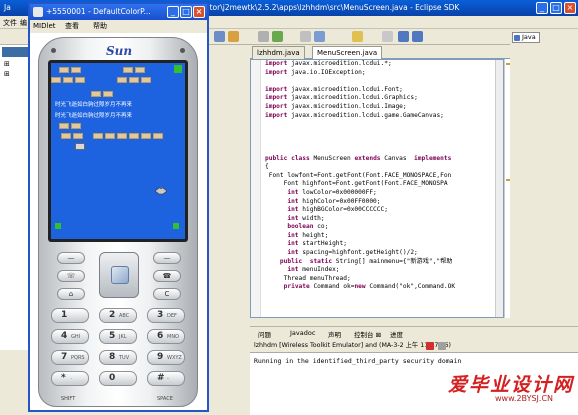 The width and height of the screenshot is (578, 415). Describe the element at coordinates (174, 358) in the screenshot. I see `key-letters: WXYZ` at that location.